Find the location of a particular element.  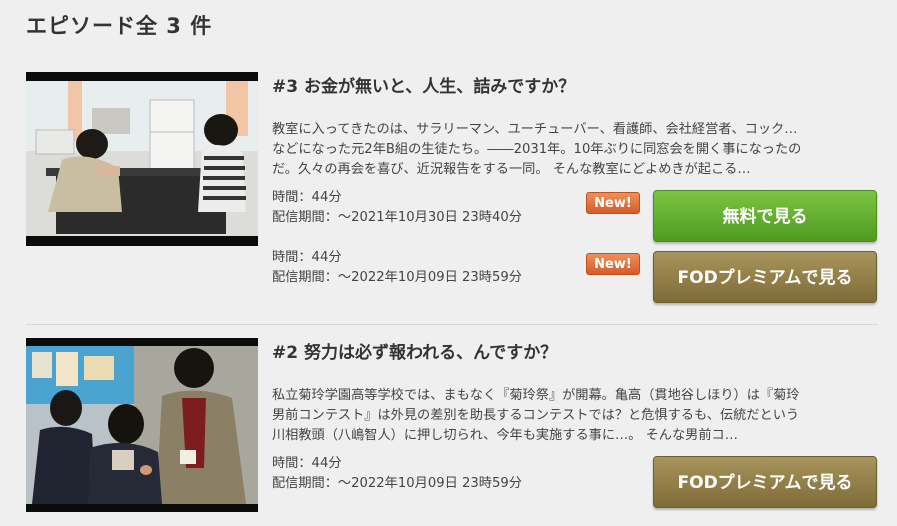

synopsis-line: 男前コンテスト』は外見の差別を助長するコンテストでは？と危惧するも、伝統だという is located at coordinates (536, 415).